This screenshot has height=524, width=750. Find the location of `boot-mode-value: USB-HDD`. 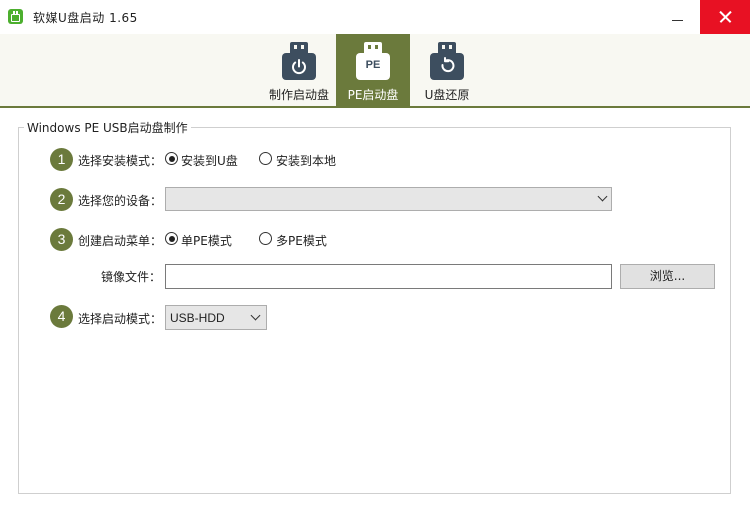

boot-mode-value: USB-HDD is located at coordinates (197, 318).